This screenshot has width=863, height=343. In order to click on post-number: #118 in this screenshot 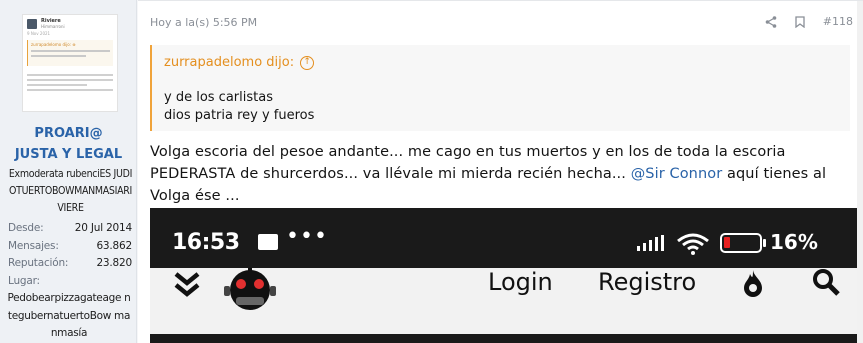, I will do `click(838, 21)`.